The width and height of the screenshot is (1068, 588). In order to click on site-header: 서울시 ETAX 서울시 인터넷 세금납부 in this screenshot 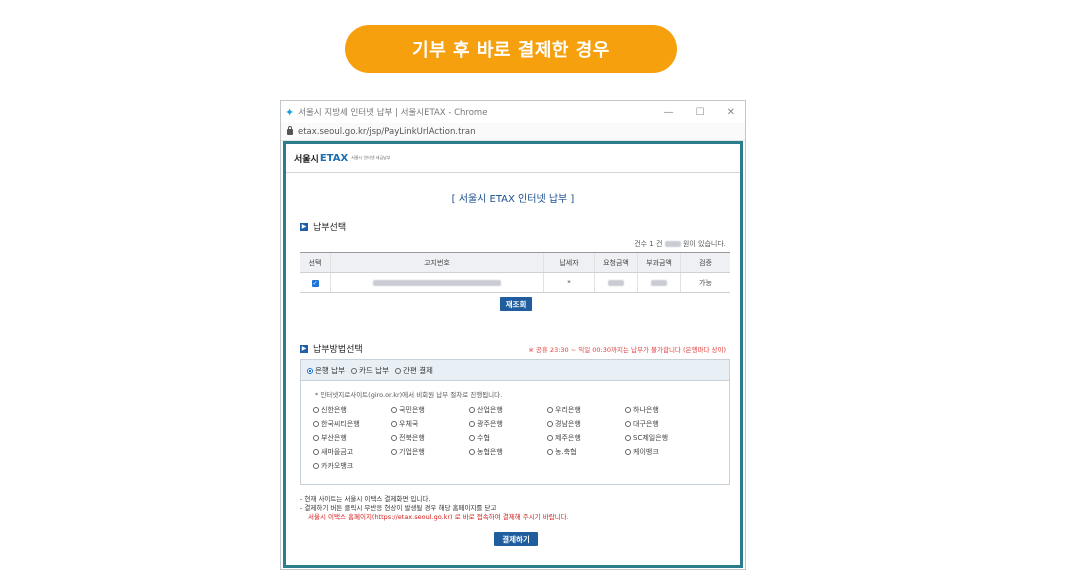, I will do `click(513, 158)`.